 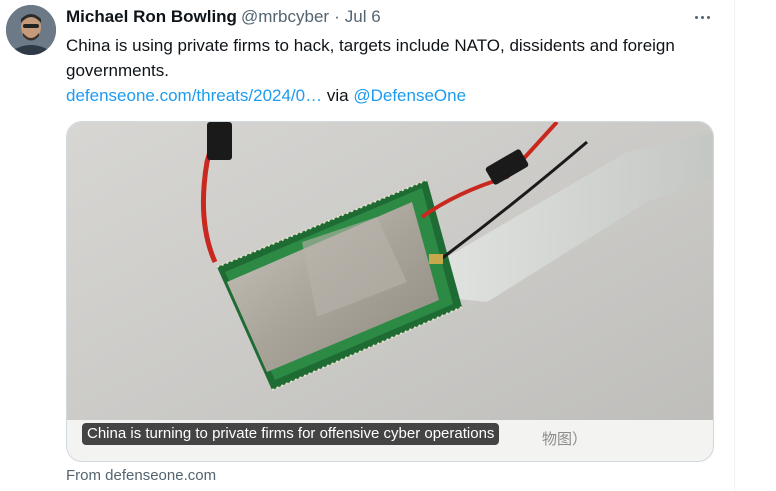 I want to click on author-name: Michael Ron Bowling, so click(x=151, y=17).